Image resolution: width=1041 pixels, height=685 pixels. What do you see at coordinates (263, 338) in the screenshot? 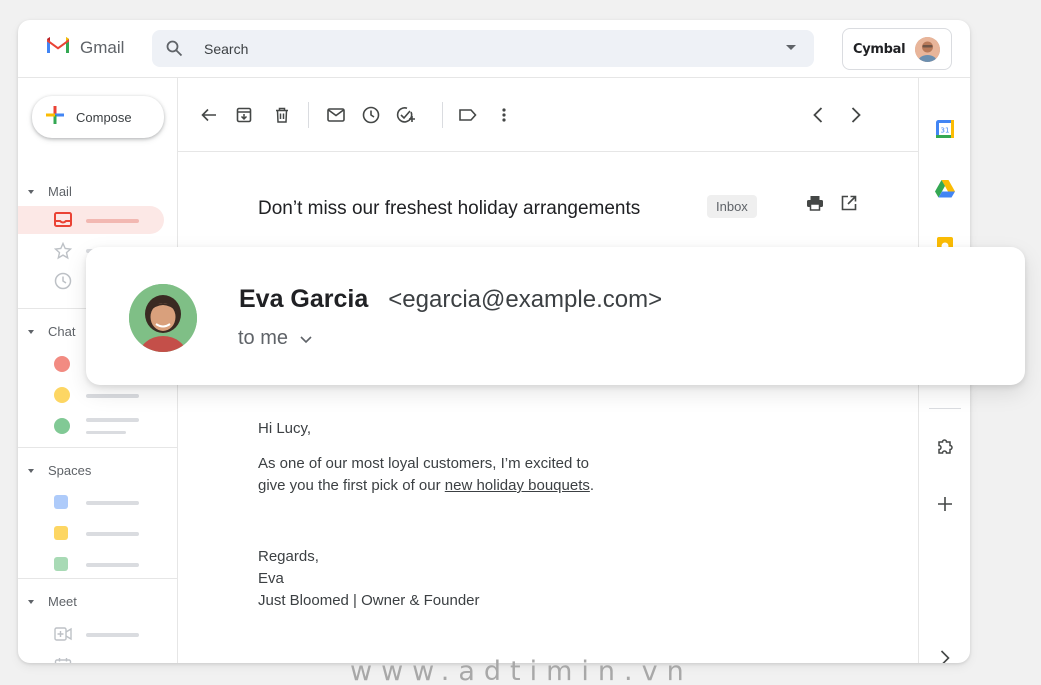
I see `recipient-label: to me` at bounding box center [263, 338].